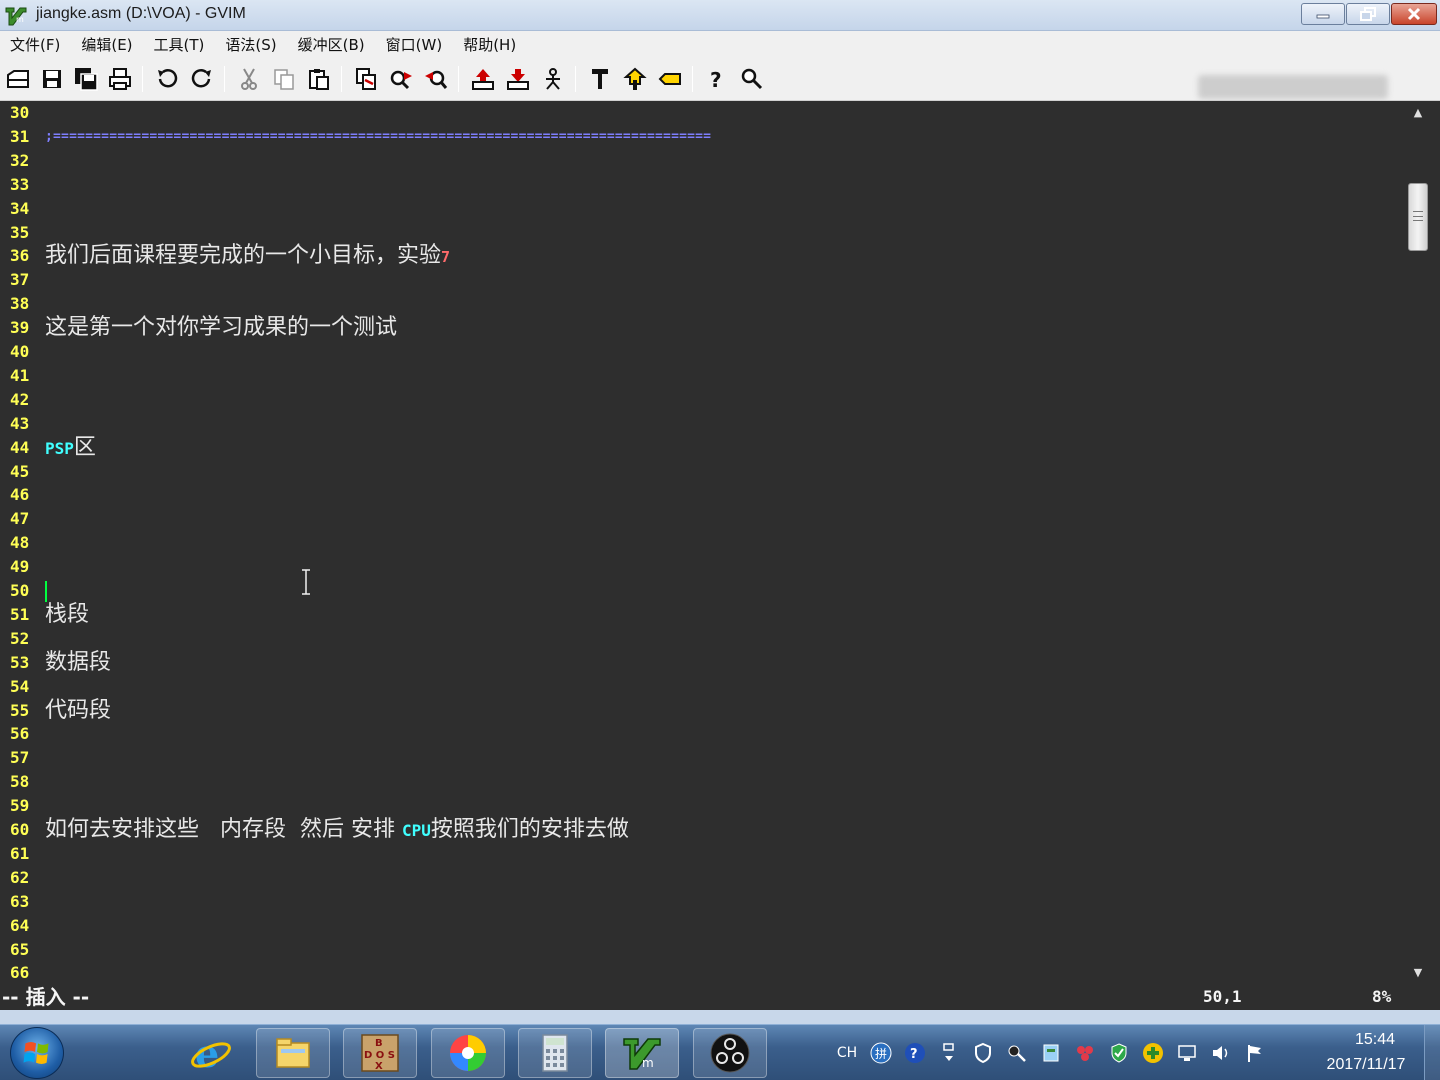  Describe the element at coordinates (20, 590) in the screenshot. I see `line-number: 50` at that location.